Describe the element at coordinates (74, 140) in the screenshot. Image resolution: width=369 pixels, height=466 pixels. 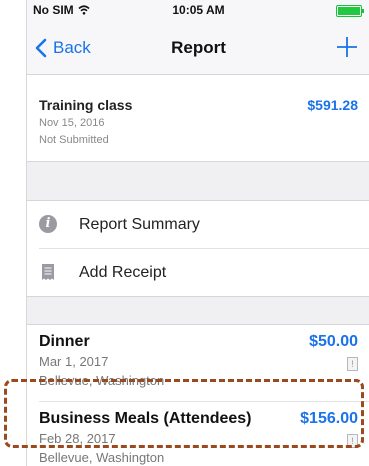
I see `report-status: Not Submitted` at that location.